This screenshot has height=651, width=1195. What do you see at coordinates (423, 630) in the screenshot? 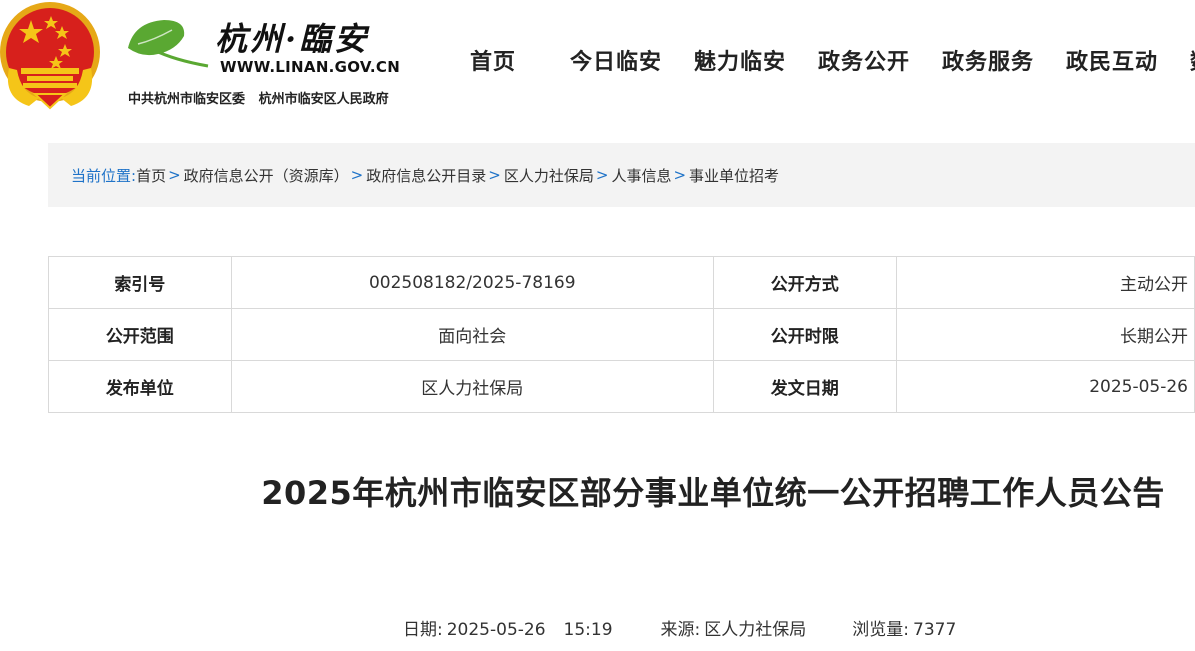
I see `date-label: 日期:` at bounding box center [423, 630].